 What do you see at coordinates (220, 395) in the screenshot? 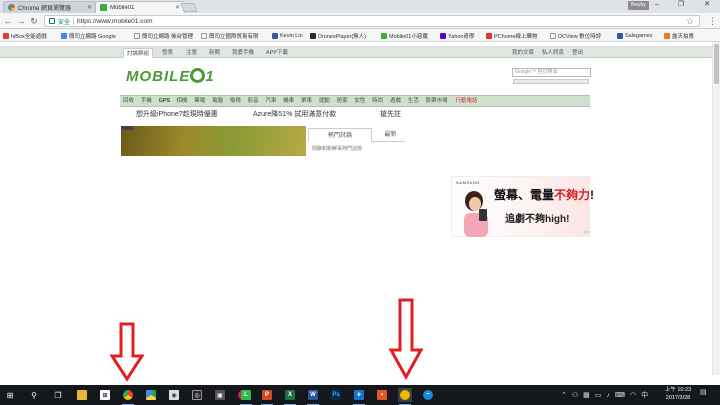
I see `camera-icon: ▣` at bounding box center [220, 395].